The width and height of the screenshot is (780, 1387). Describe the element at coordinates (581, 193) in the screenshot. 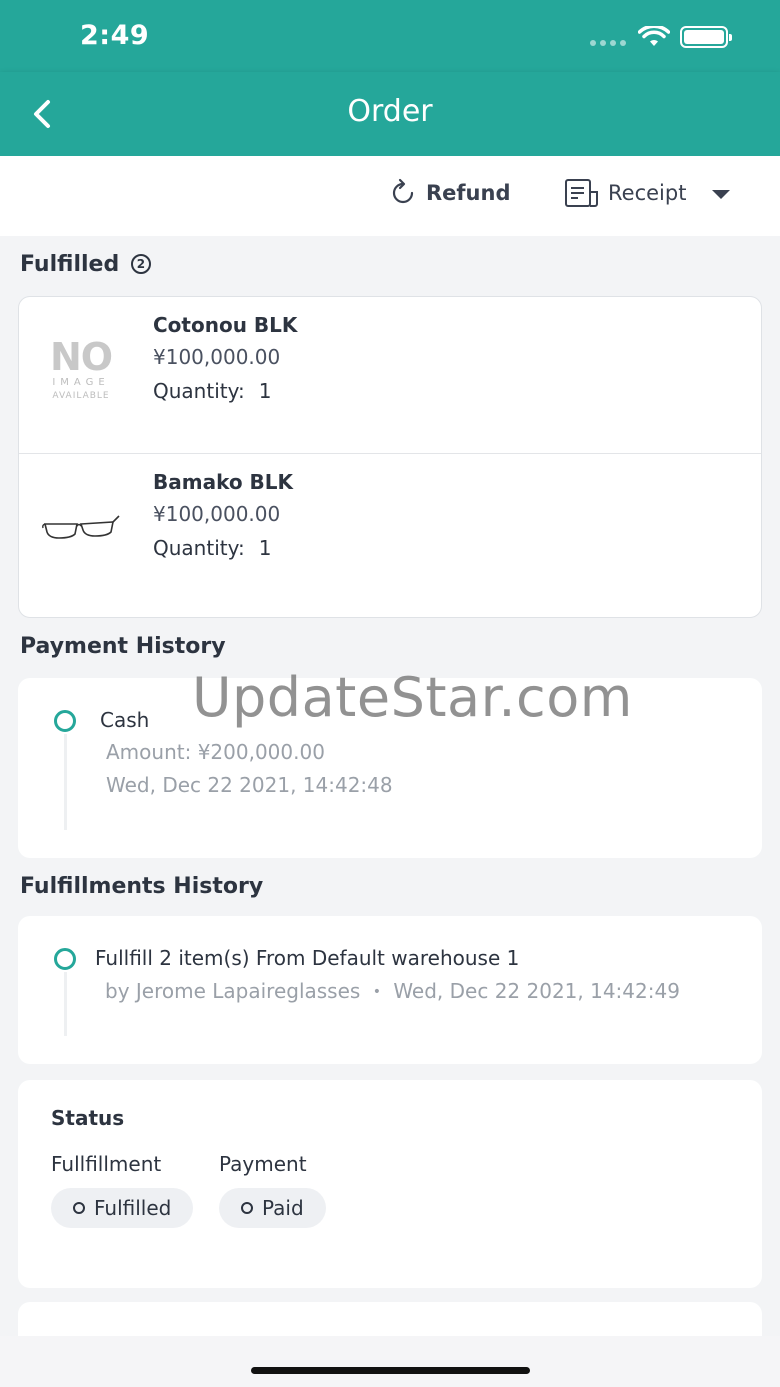

I see `receipt-icon` at that location.